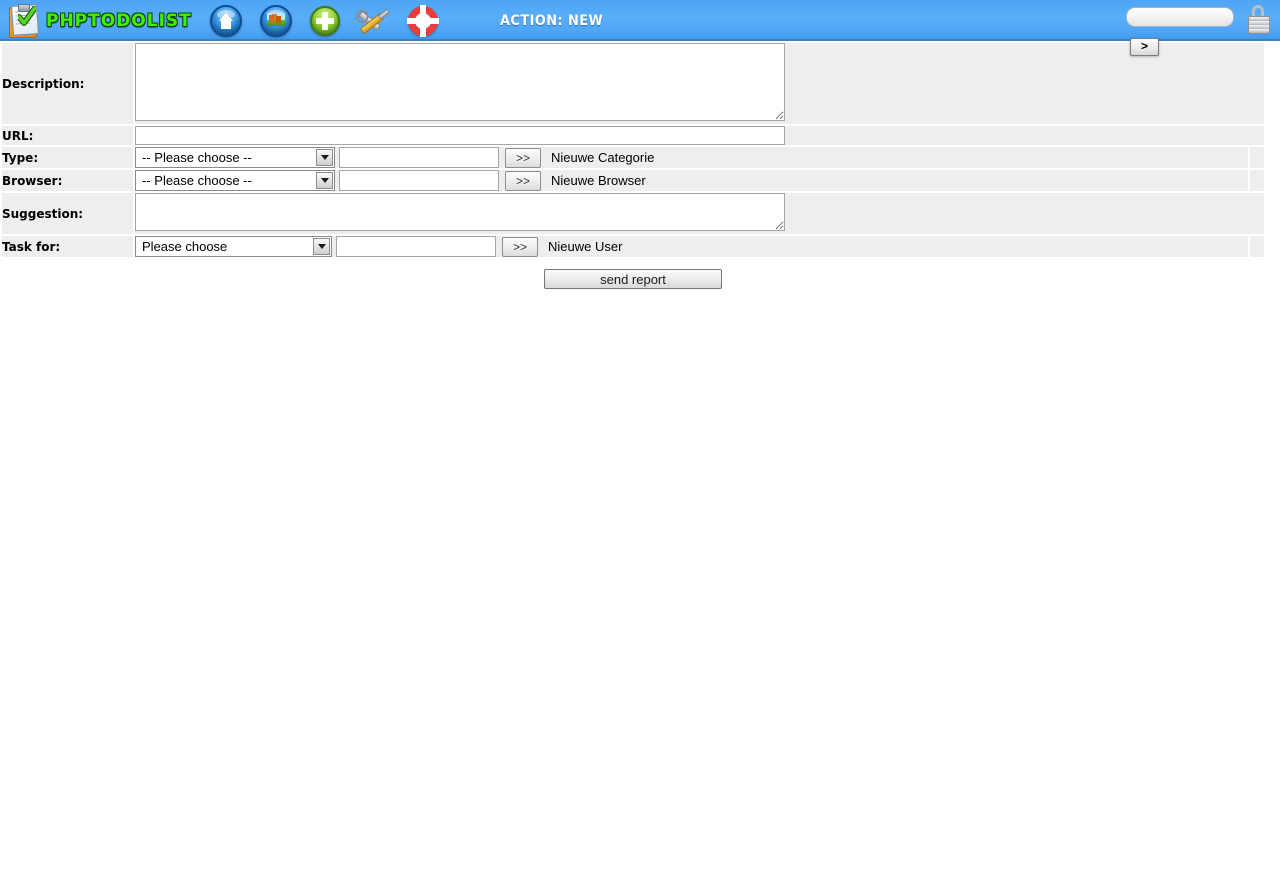 Image resolution: width=1280 pixels, height=870 pixels. Describe the element at coordinates (67, 83) in the screenshot. I see `label-description: Description:` at that location.